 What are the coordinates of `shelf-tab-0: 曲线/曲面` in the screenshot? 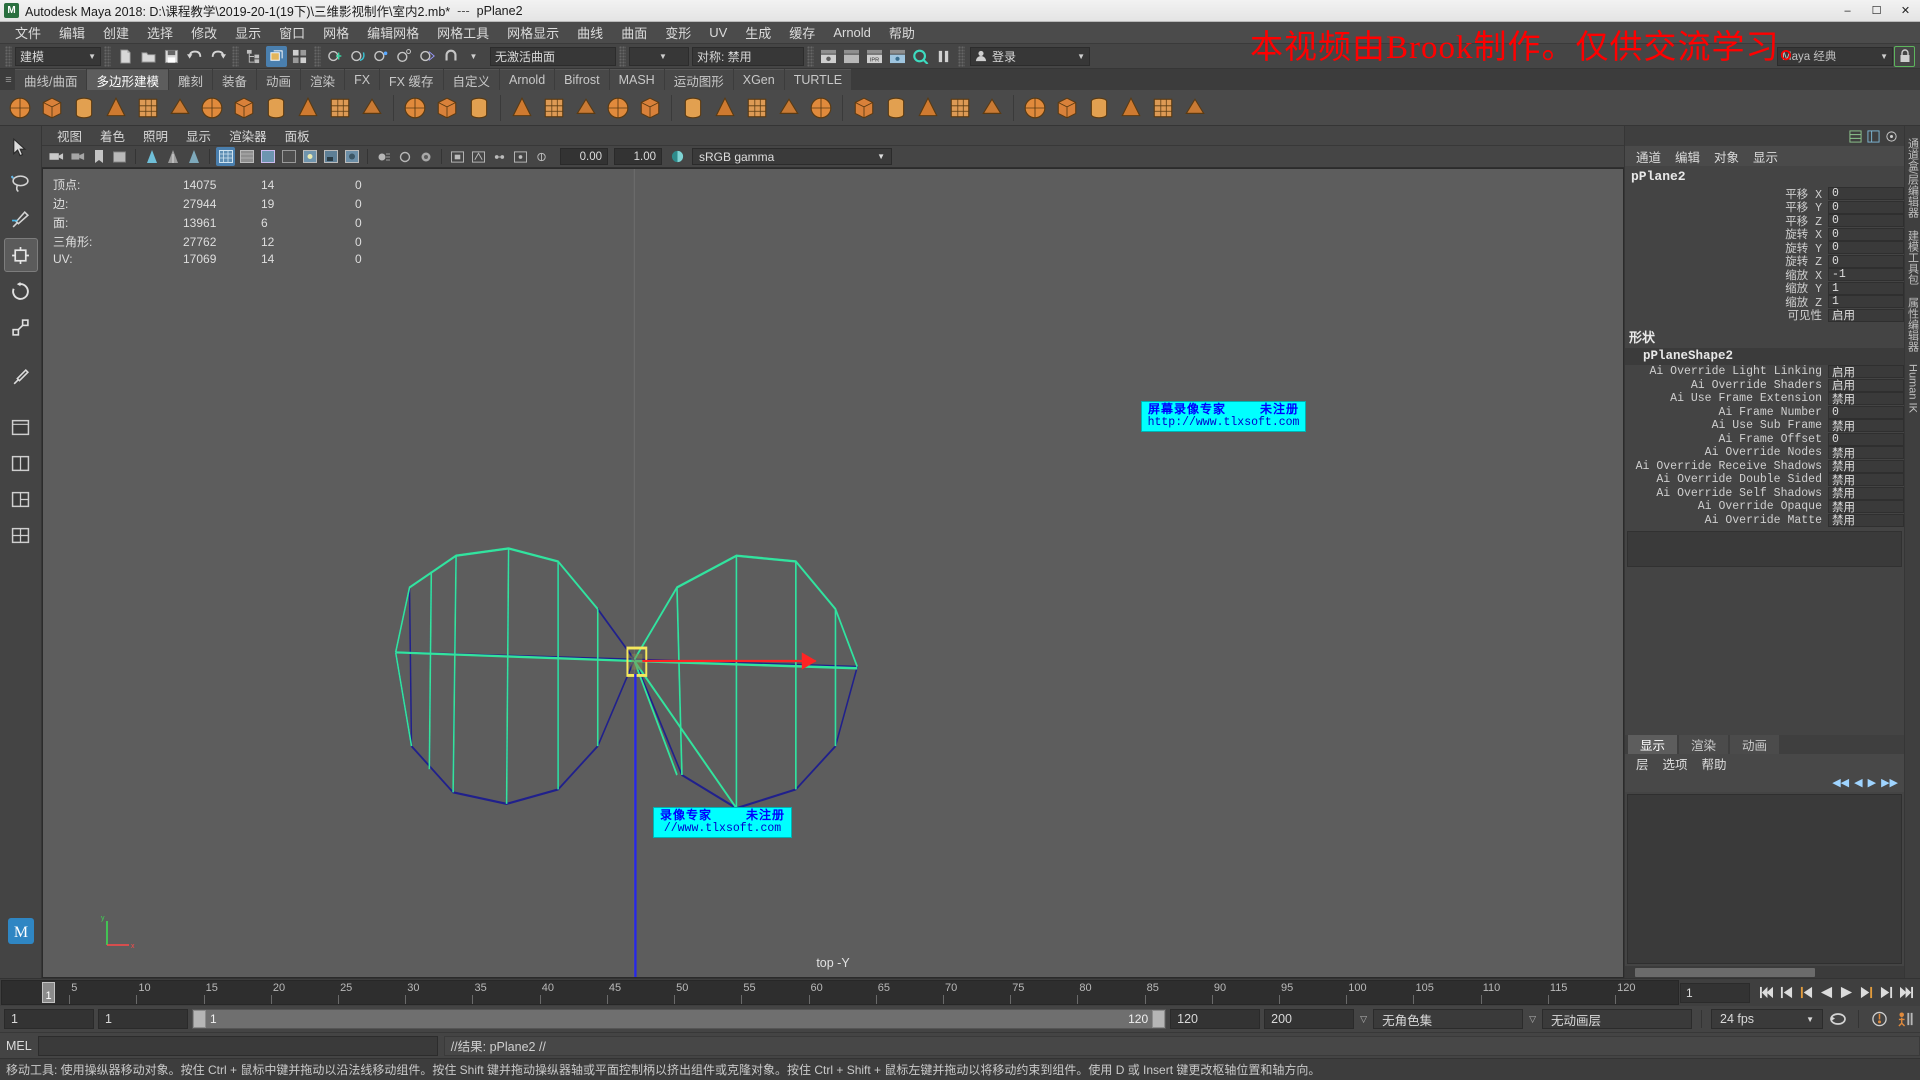 It's located at (51, 79).